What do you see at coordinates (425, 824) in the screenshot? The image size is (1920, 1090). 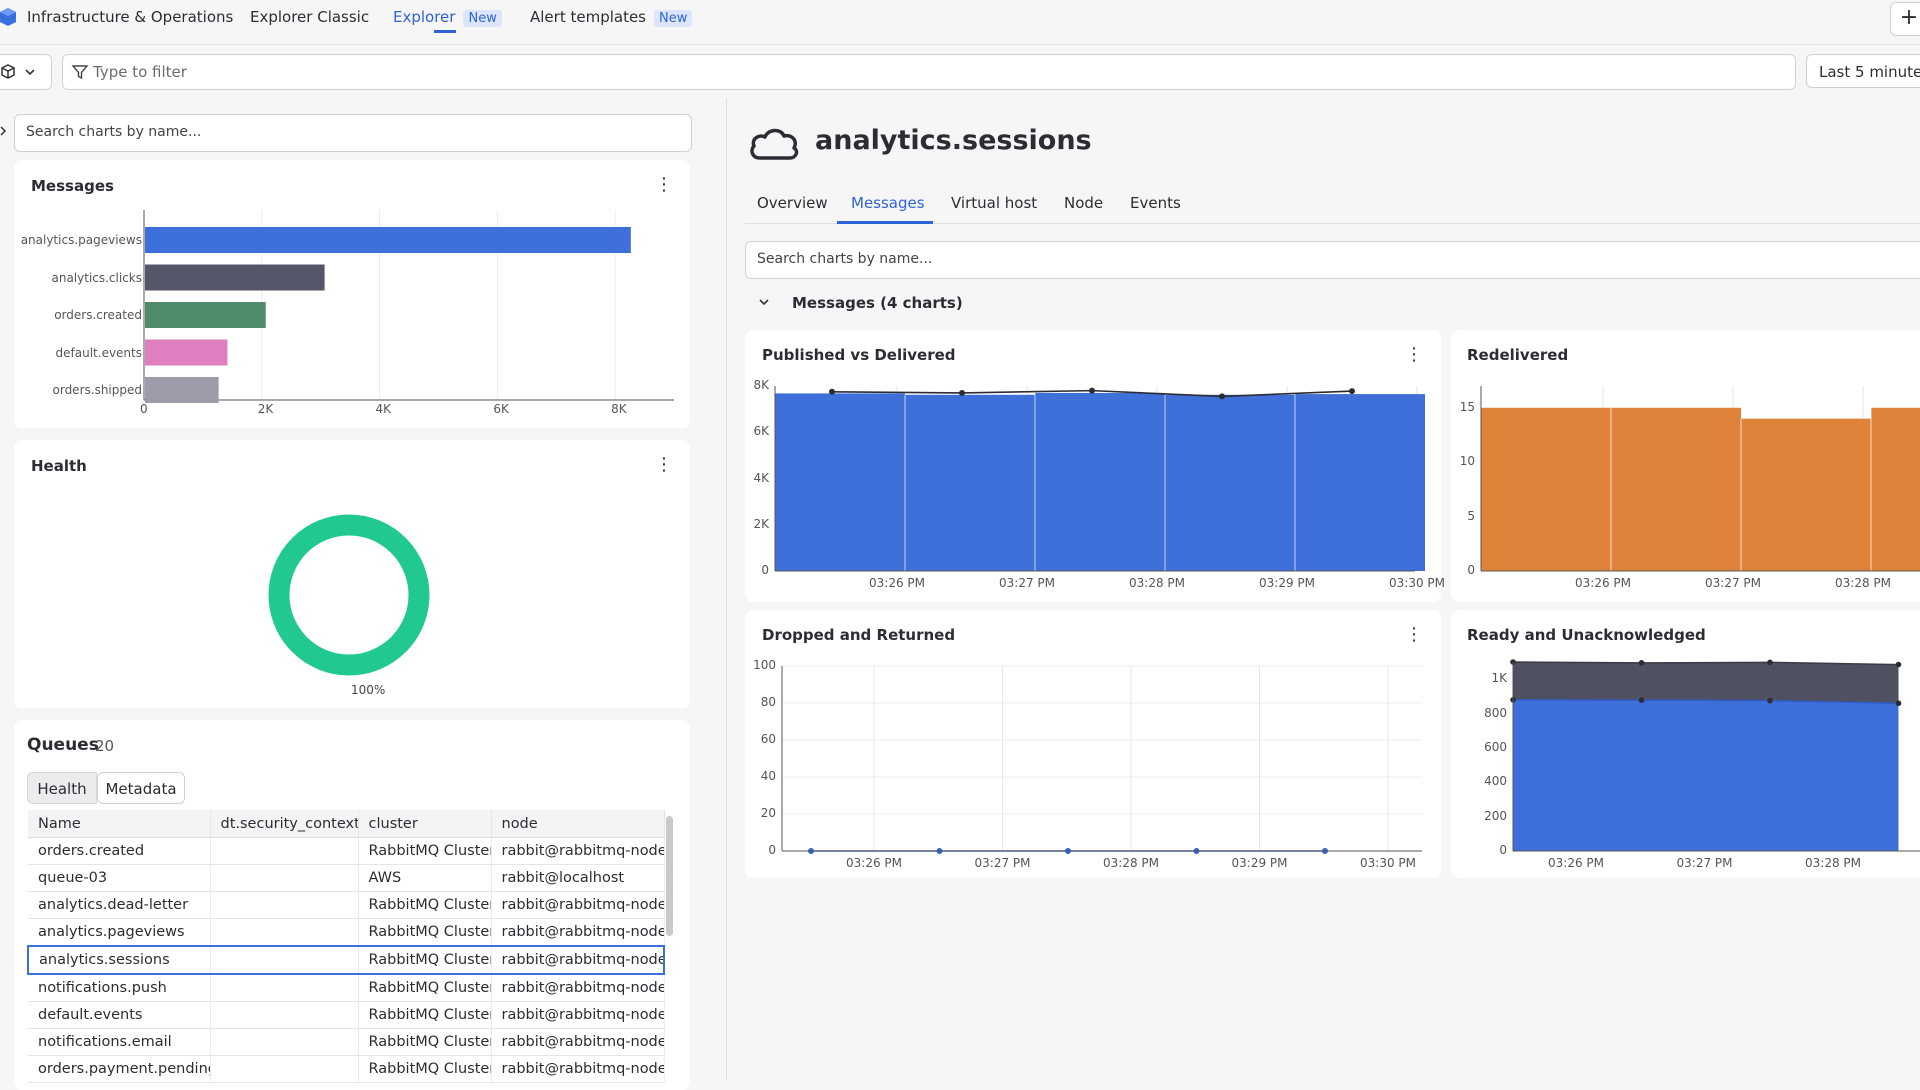 I see `column-header-cluster: cluster` at bounding box center [425, 824].